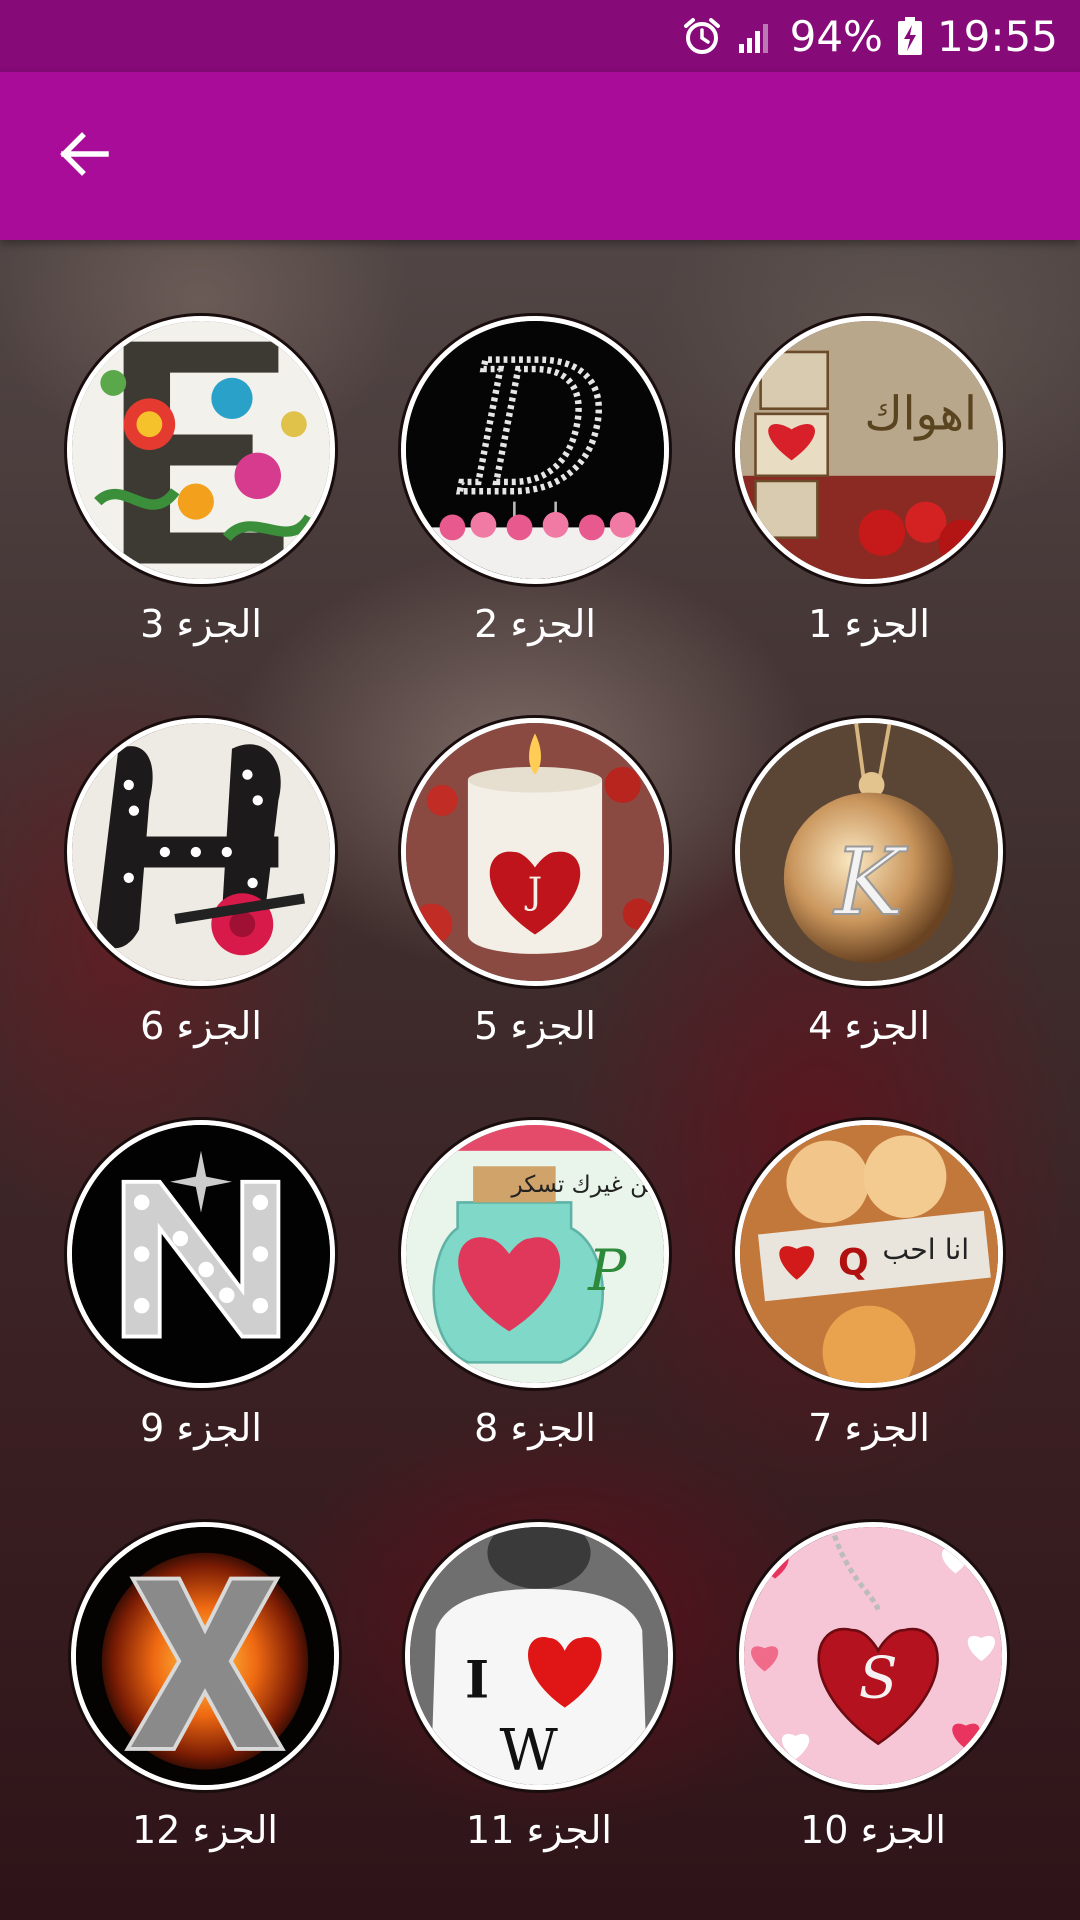  Describe the element at coordinates (878, 1678) in the screenshot. I see `svg-text: S` at that location.